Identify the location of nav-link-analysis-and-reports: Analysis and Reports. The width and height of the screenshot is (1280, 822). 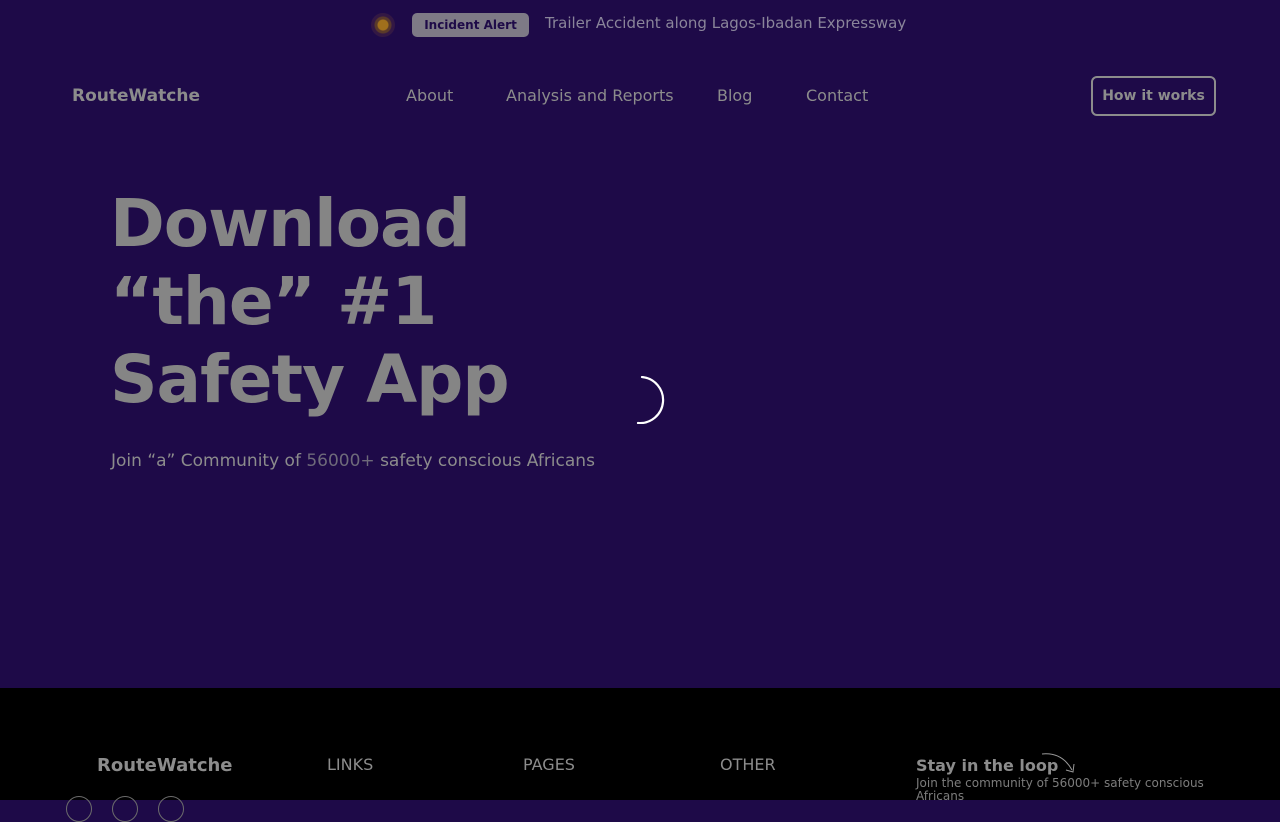
(590, 95).